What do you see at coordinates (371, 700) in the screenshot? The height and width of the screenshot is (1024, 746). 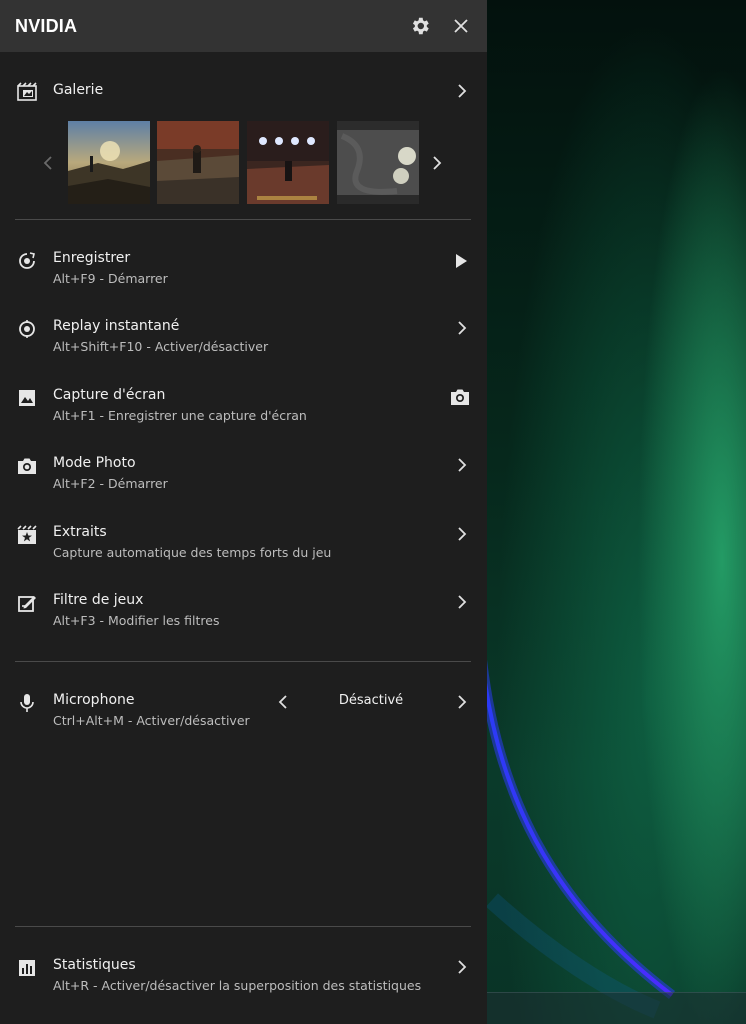 I see `microphone-status-value: Désactivé` at bounding box center [371, 700].